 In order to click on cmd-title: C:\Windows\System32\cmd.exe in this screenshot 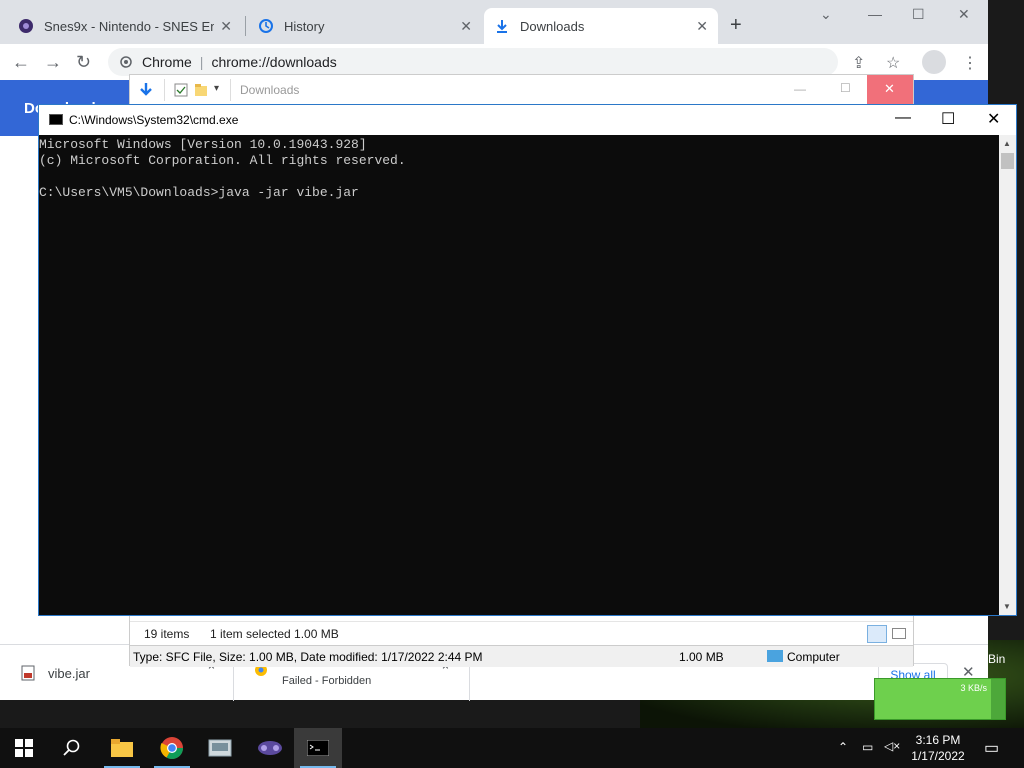, I will do `click(154, 120)`.